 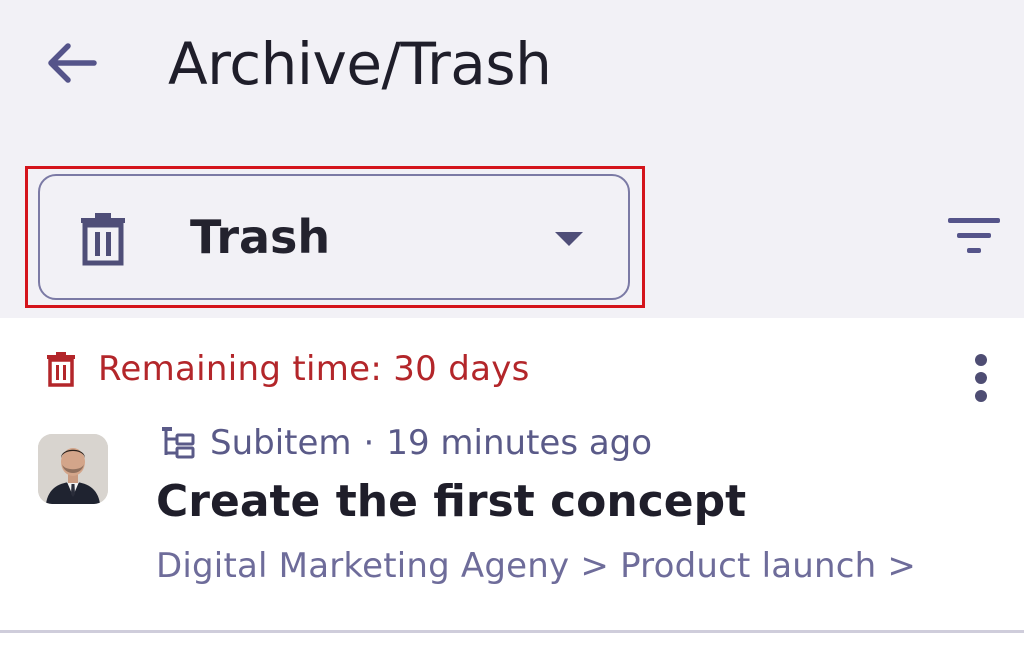 I want to click on filter-icon, so click(x=974, y=235).